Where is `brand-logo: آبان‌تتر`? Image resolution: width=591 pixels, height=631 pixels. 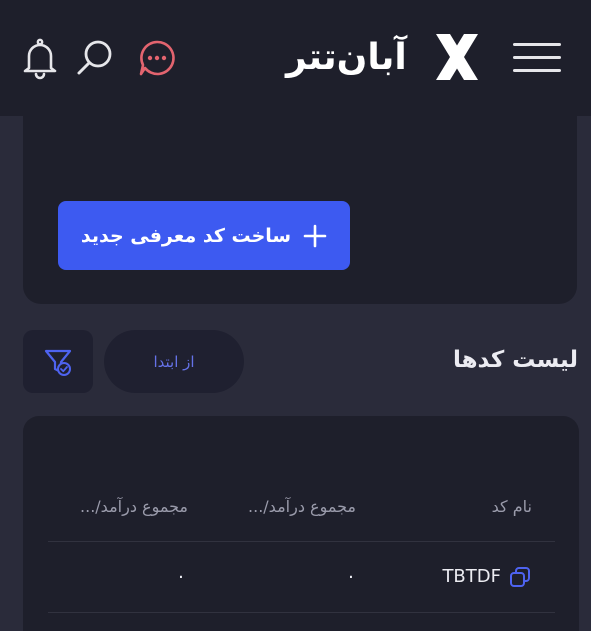 brand-logo: آبان‌تتر is located at coordinates (386, 58).